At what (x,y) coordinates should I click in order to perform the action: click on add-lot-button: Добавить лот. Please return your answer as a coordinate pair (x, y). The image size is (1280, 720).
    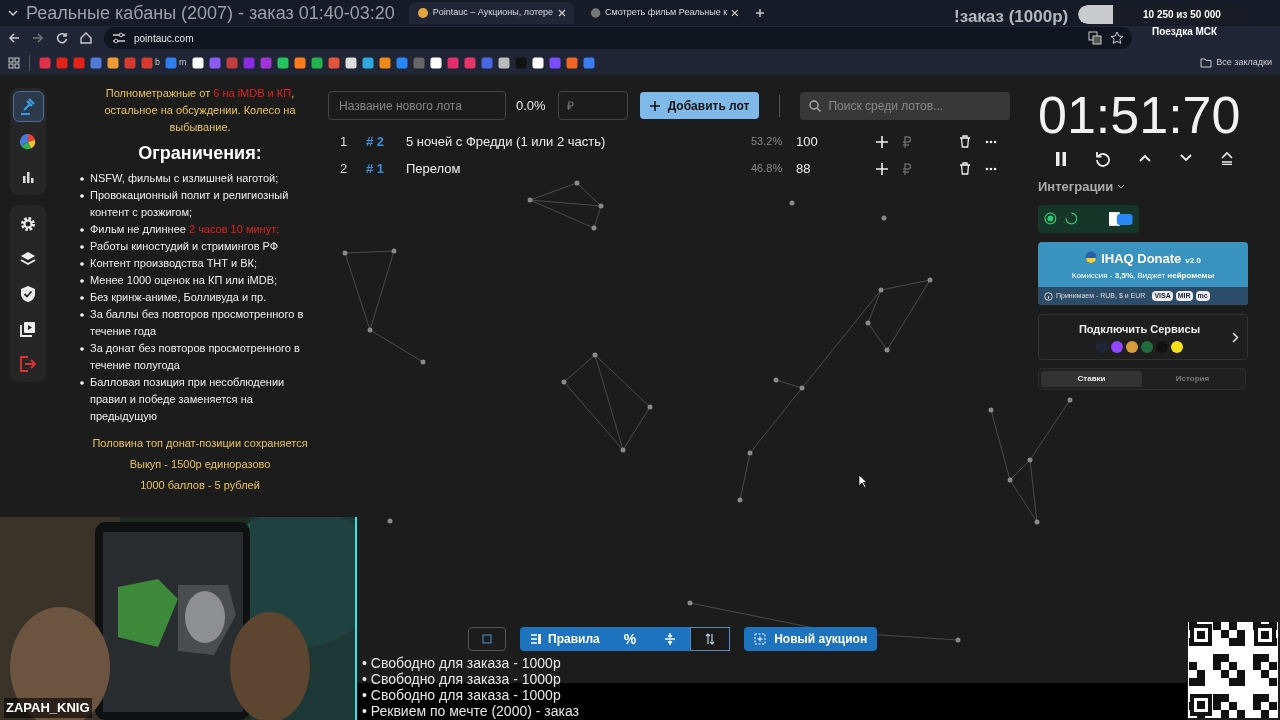
    Looking at the image, I should click on (699, 105).